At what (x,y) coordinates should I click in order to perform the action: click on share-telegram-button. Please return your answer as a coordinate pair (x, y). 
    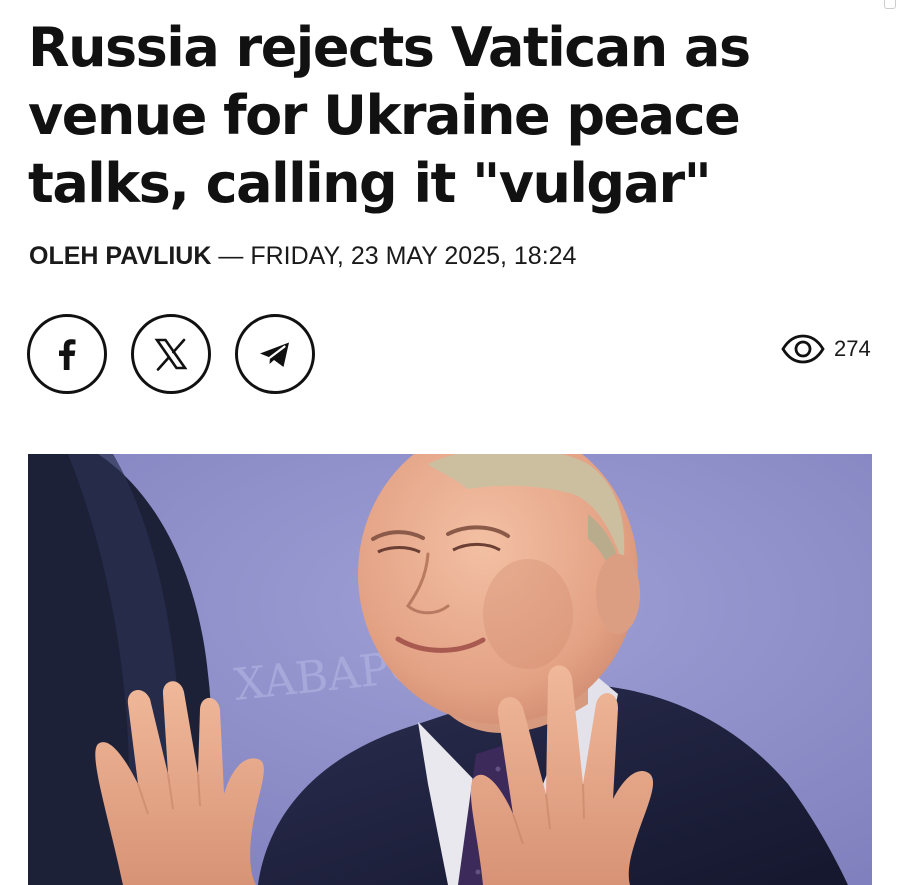
    Looking at the image, I should click on (275, 354).